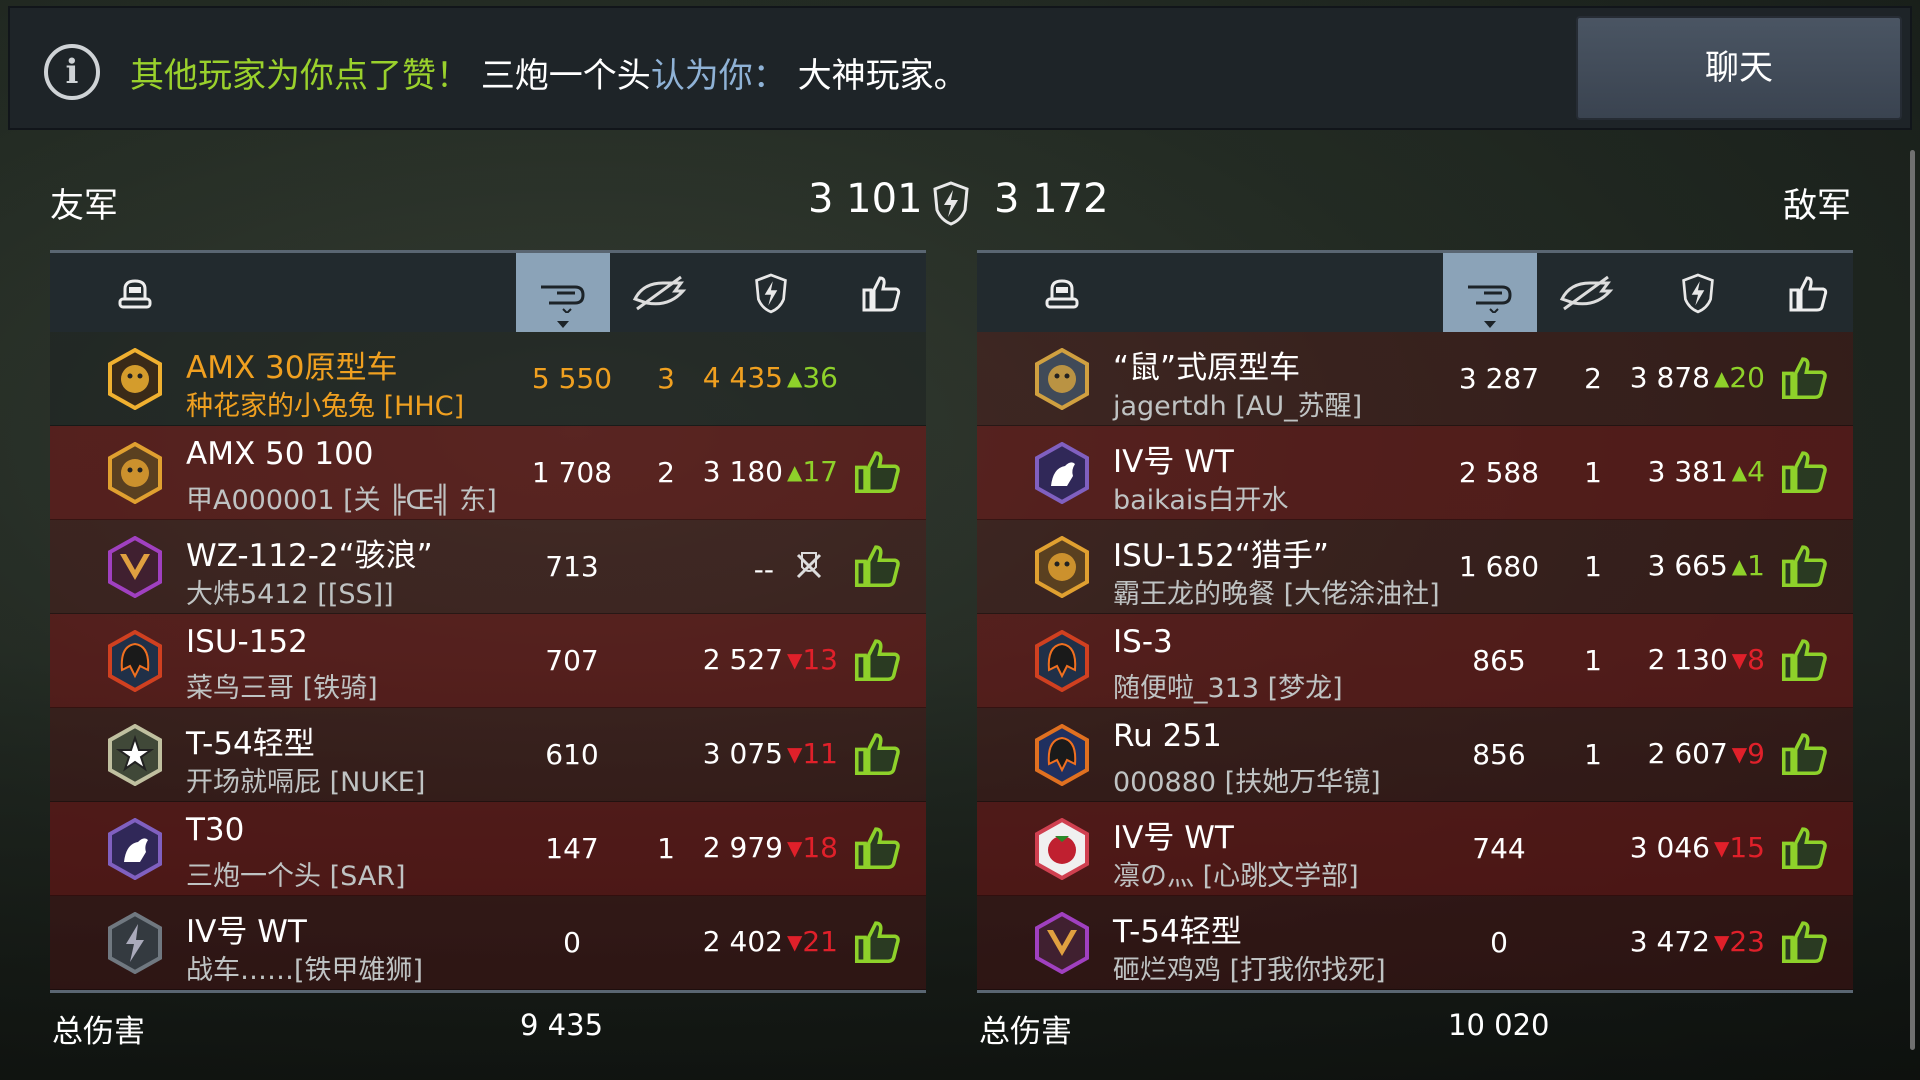 The width and height of the screenshot is (1920, 1080). I want to click on rating-cell: 2 130 ▼ 8, so click(1706, 659).